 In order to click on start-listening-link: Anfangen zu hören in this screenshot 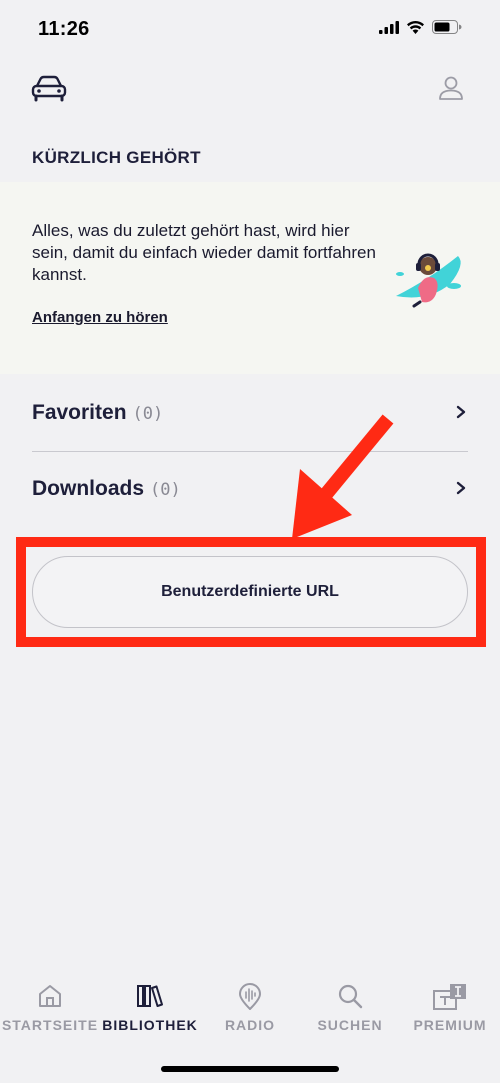, I will do `click(100, 317)`.